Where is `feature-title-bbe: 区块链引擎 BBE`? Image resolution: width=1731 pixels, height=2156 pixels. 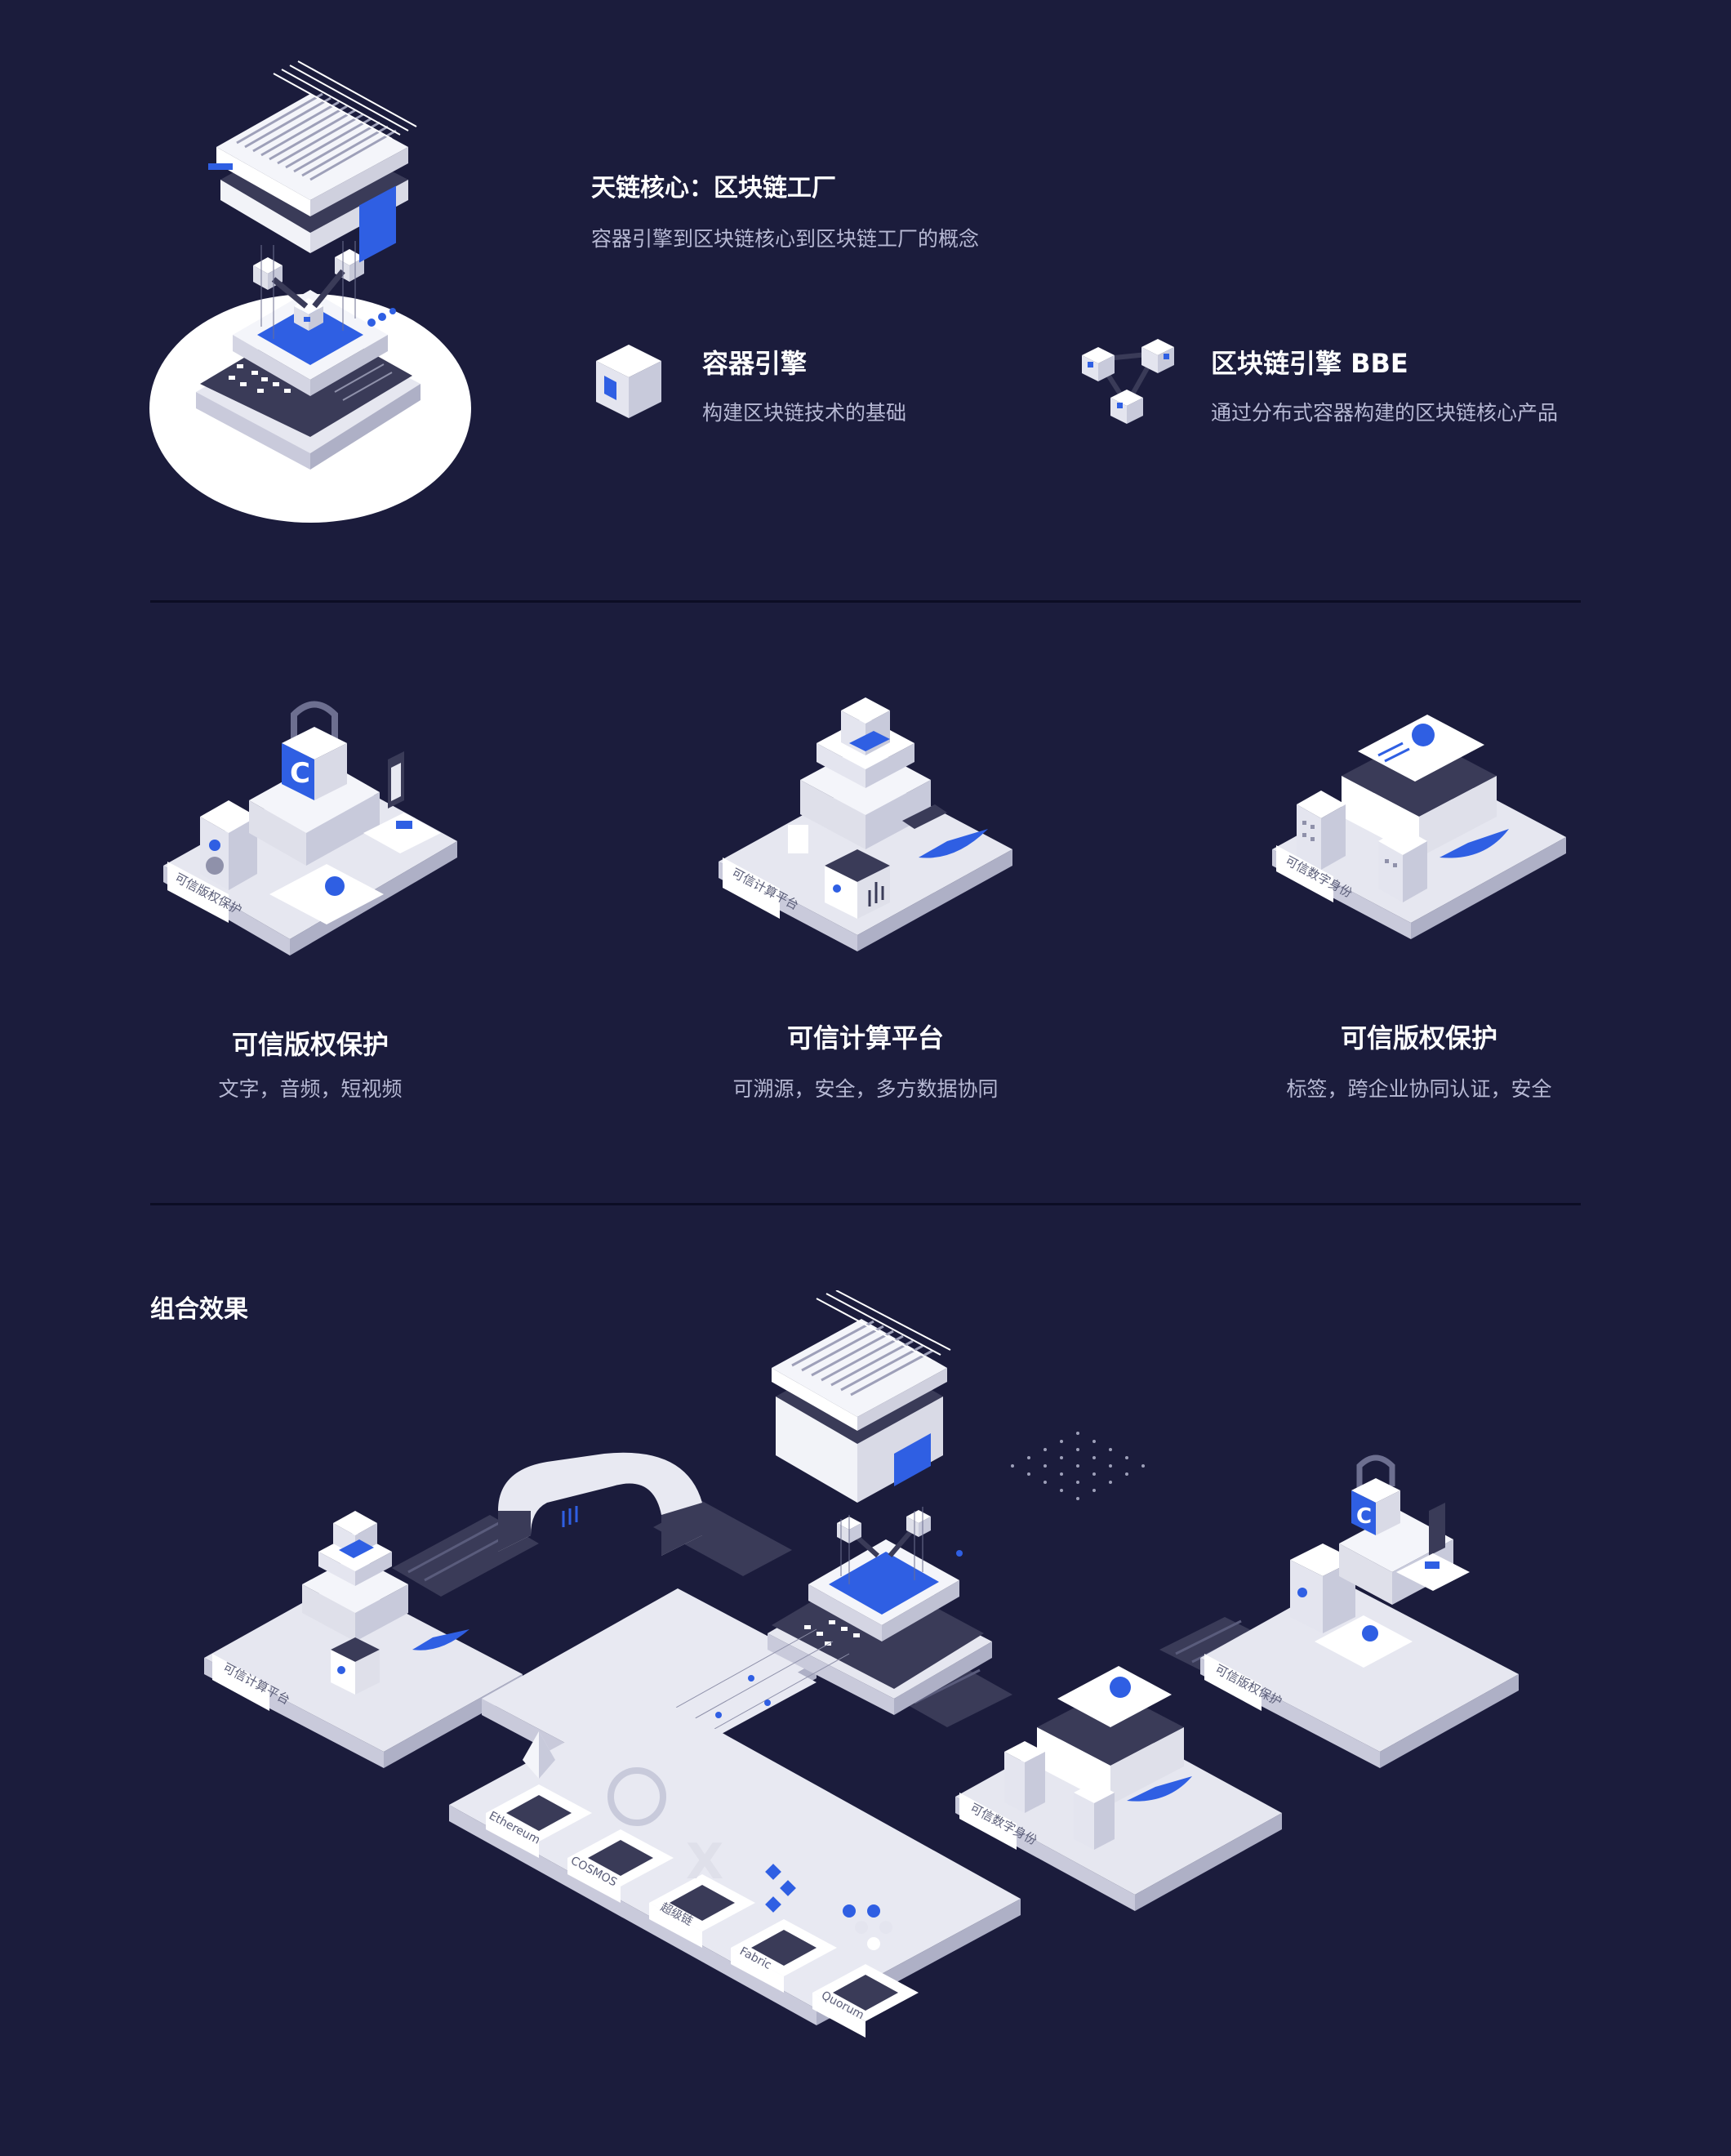 feature-title-bbe: 区块链引擎 BBE is located at coordinates (1309, 363).